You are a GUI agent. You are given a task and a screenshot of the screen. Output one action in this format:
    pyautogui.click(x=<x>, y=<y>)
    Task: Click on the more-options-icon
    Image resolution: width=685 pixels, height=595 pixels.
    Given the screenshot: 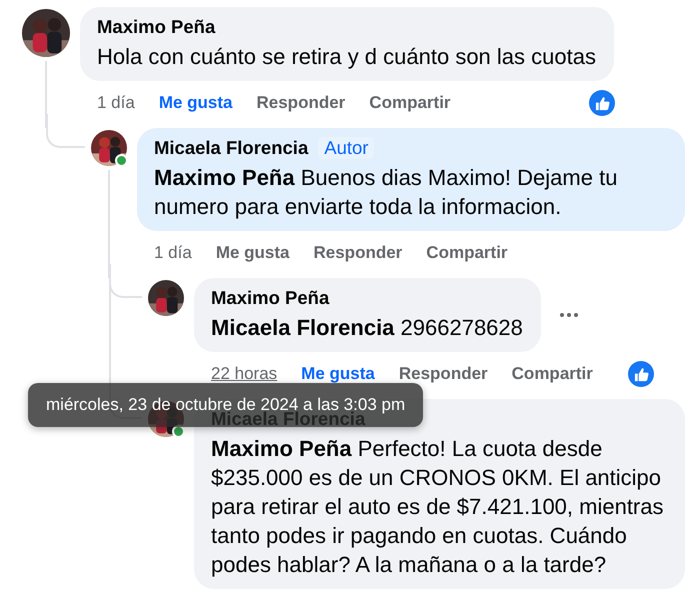 What is the action you would take?
    pyautogui.click(x=568, y=315)
    